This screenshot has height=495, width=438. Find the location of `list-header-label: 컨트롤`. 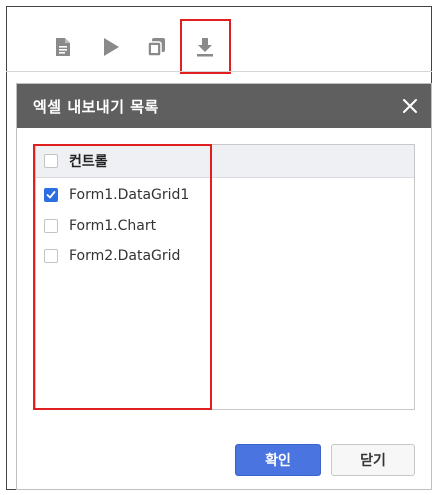

list-header-label: 컨트롤 is located at coordinates (88, 162).